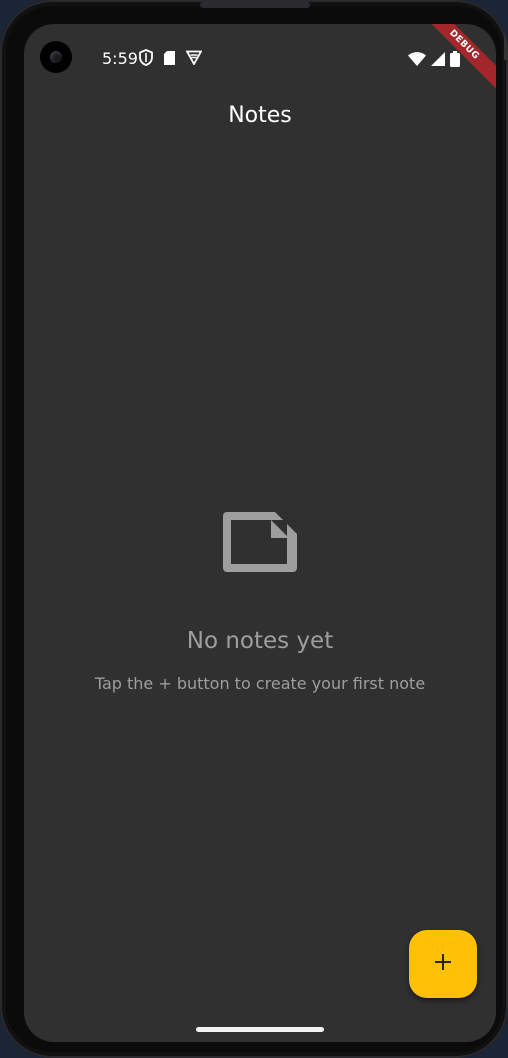 This screenshot has height=1058, width=508. What do you see at coordinates (146, 57) in the screenshot?
I see `shield-icon` at bounding box center [146, 57].